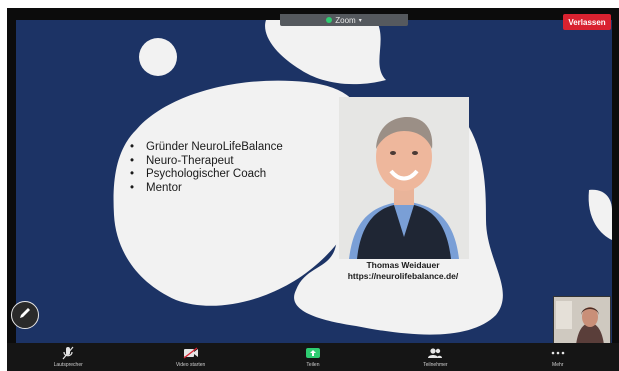  What do you see at coordinates (404, 178) in the screenshot?
I see `speaker-photo` at bounding box center [404, 178].